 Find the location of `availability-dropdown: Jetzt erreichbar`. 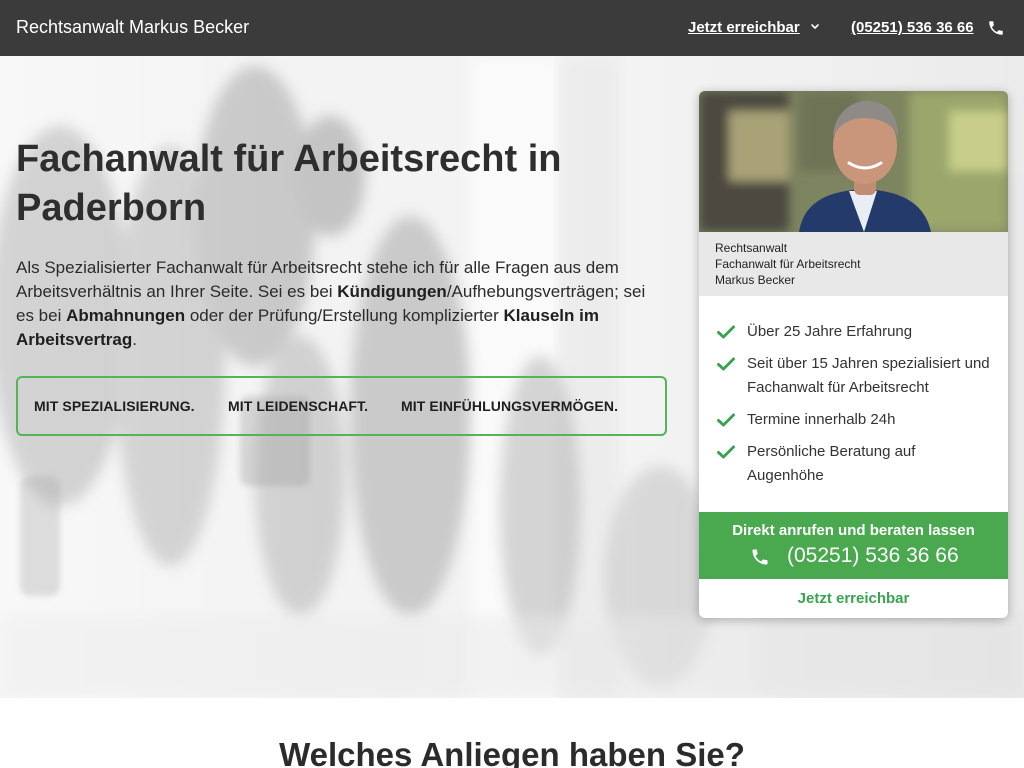

availability-dropdown: Jetzt erreichbar is located at coordinates (744, 27).